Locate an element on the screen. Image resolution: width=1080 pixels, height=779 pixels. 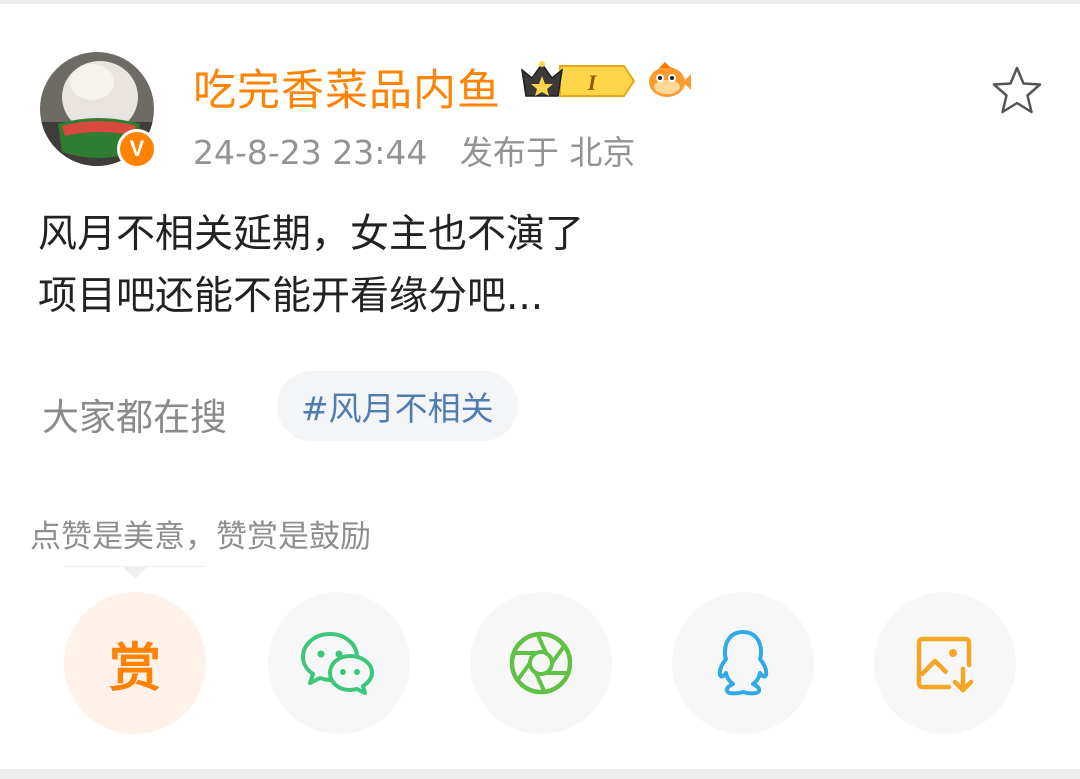
post-location: 发布于 北京 is located at coordinates (547, 152).